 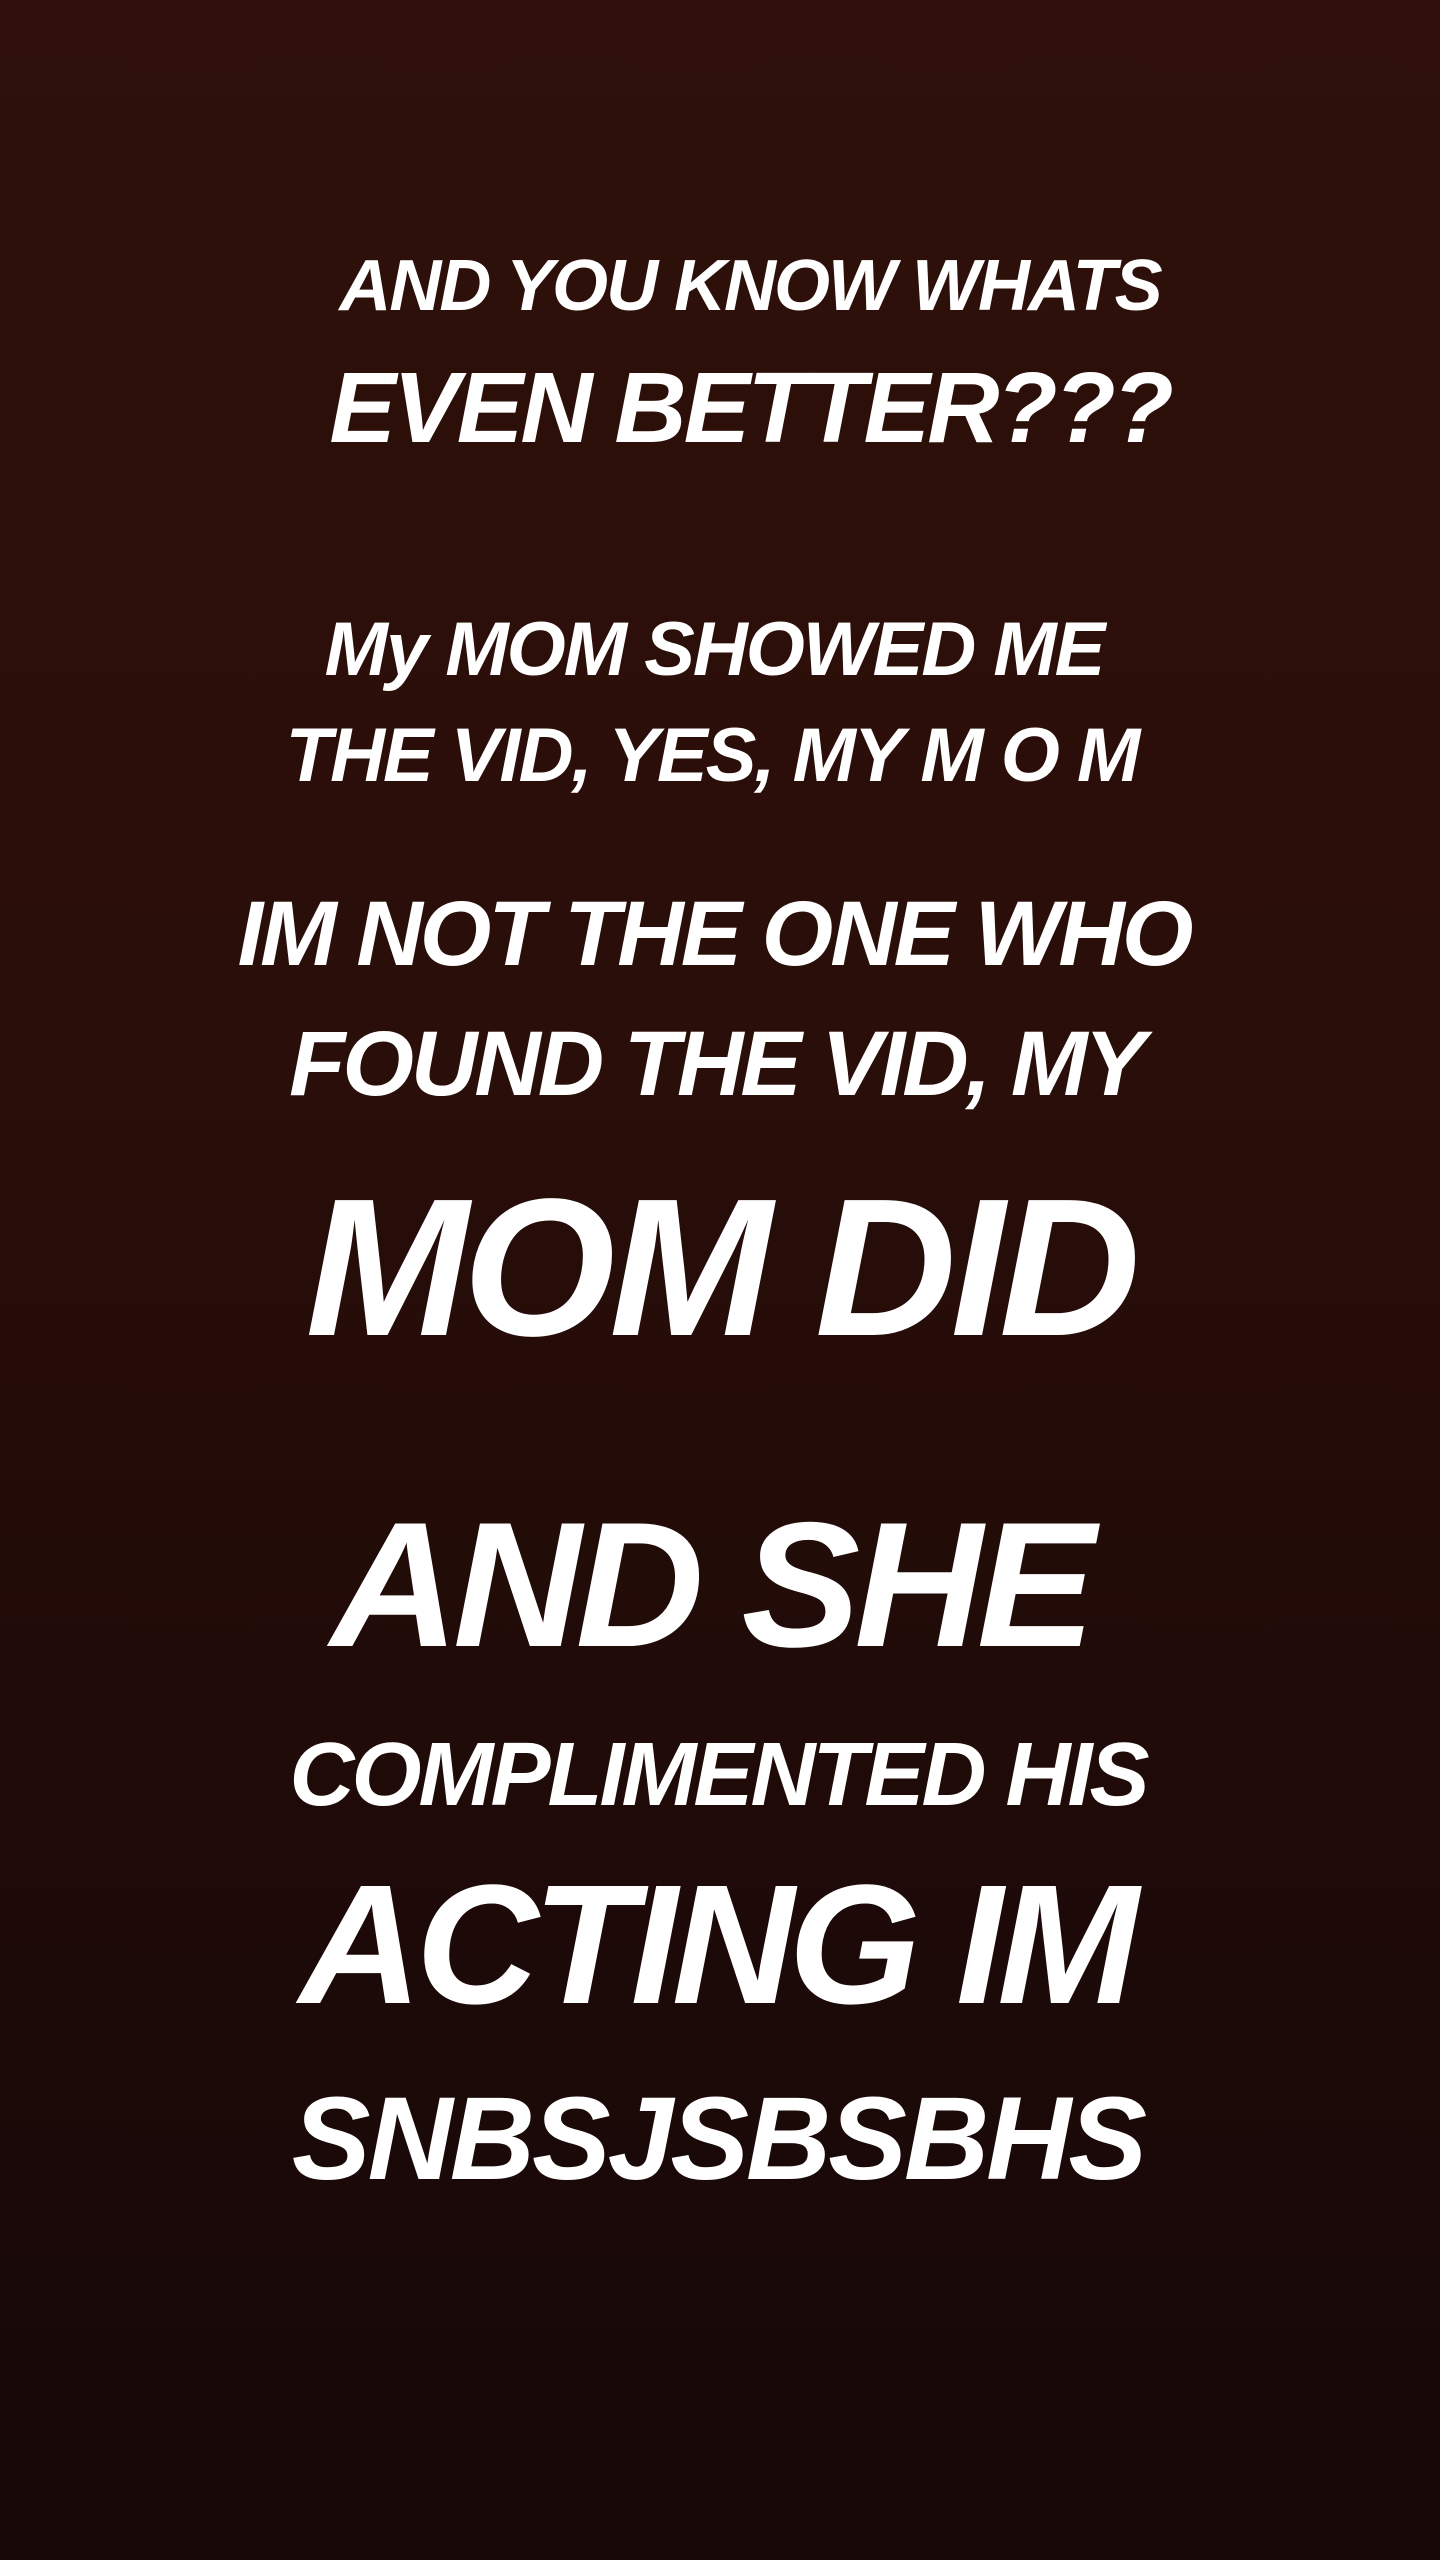 I want to click on story-text-line-11: SNBSJSBSBHS, so click(x=719, y=2139).